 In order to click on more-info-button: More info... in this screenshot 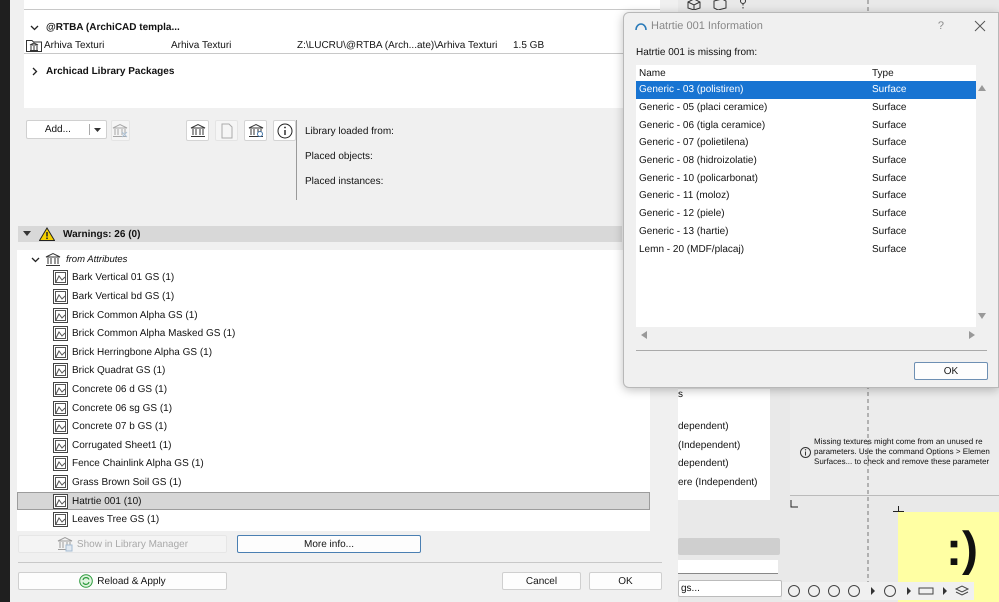, I will do `click(329, 544)`.